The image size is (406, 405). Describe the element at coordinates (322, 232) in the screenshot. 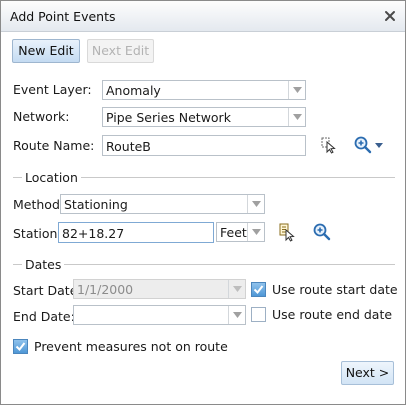

I see `zoom-to-station-icon` at that location.